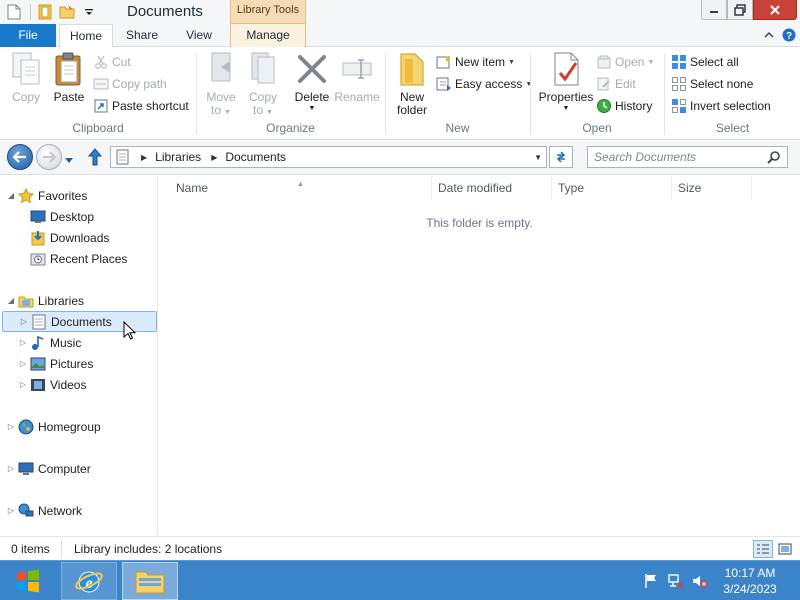  What do you see at coordinates (98, 128) in the screenshot?
I see `clipboard-group-label: Clipboard` at bounding box center [98, 128].